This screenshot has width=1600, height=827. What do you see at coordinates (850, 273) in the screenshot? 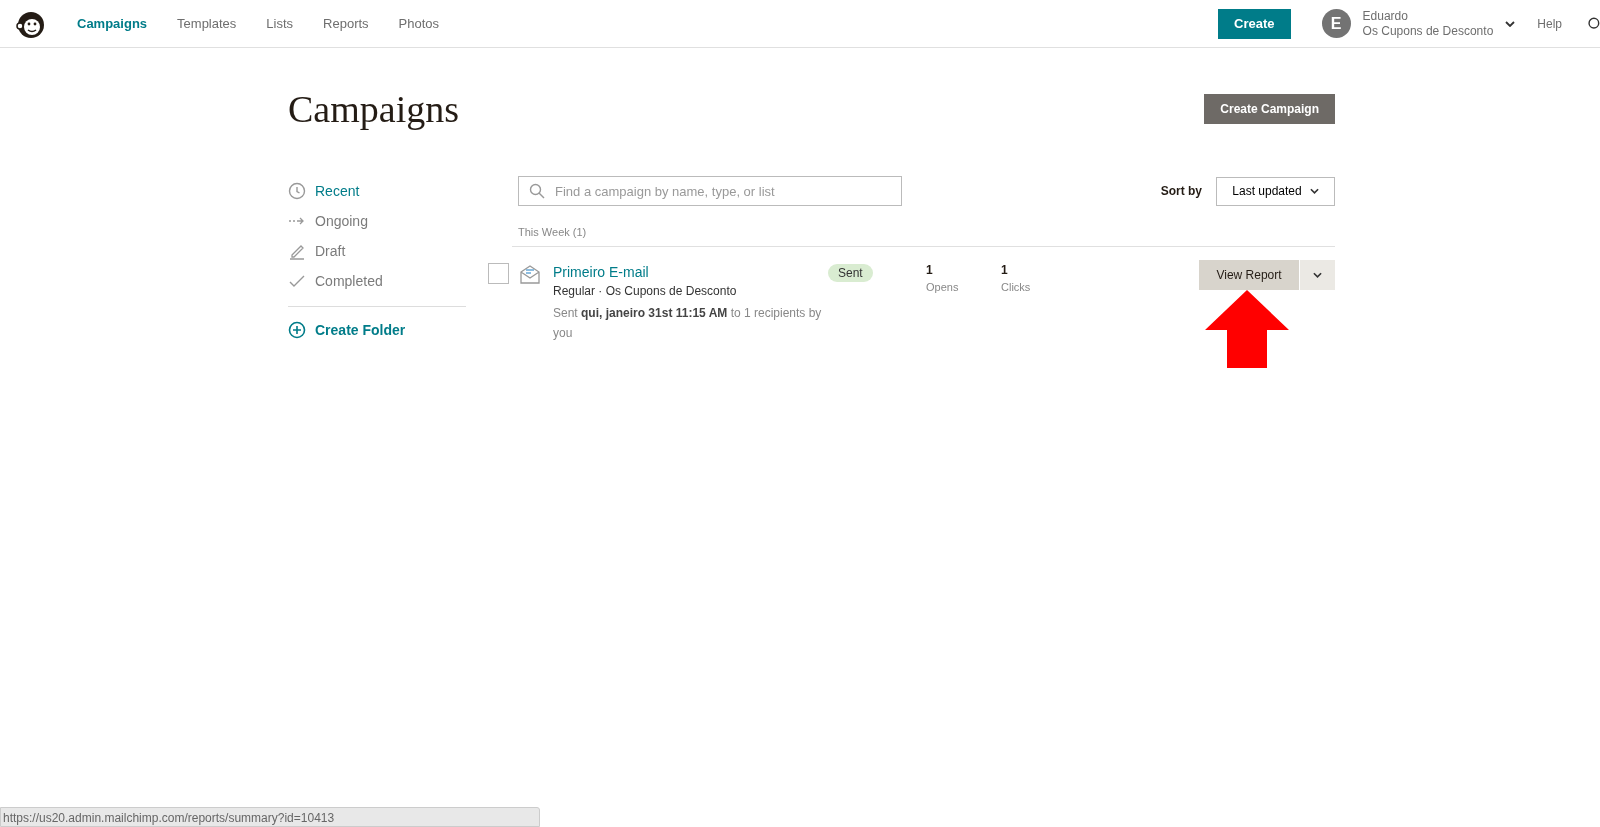
I see `status-badge: Sent` at bounding box center [850, 273].